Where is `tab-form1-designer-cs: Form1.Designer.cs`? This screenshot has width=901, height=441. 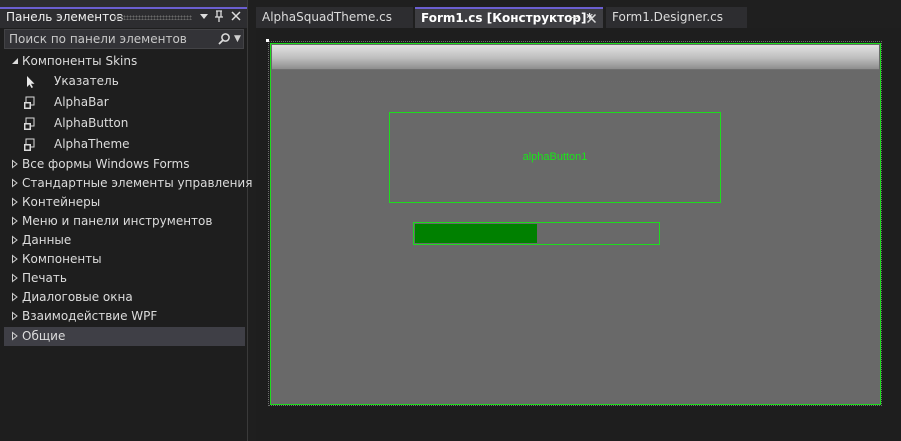
tab-form1-designer-cs: Form1.Designer.cs is located at coordinates (676, 17).